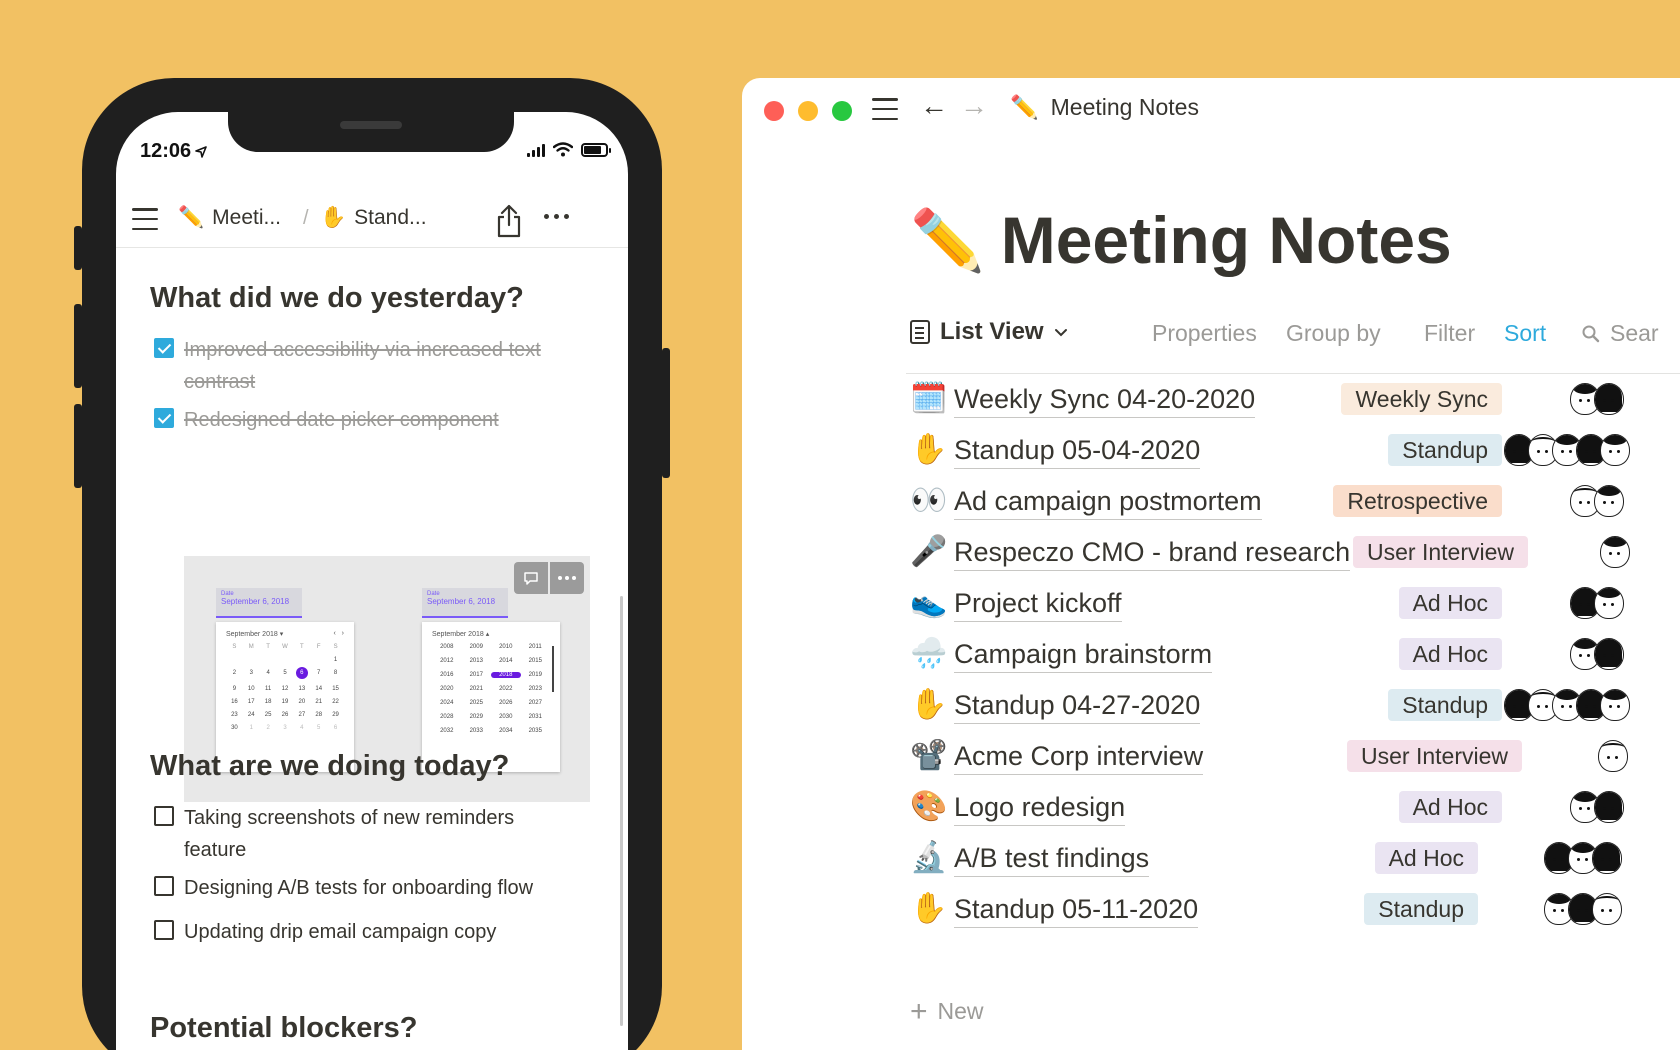 The height and width of the screenshot is (1050, 1680). What do you see at coordinates (1449, 333) in the screenshot?
I see `filter-button: Filter` at bounding box center [1449, 333].